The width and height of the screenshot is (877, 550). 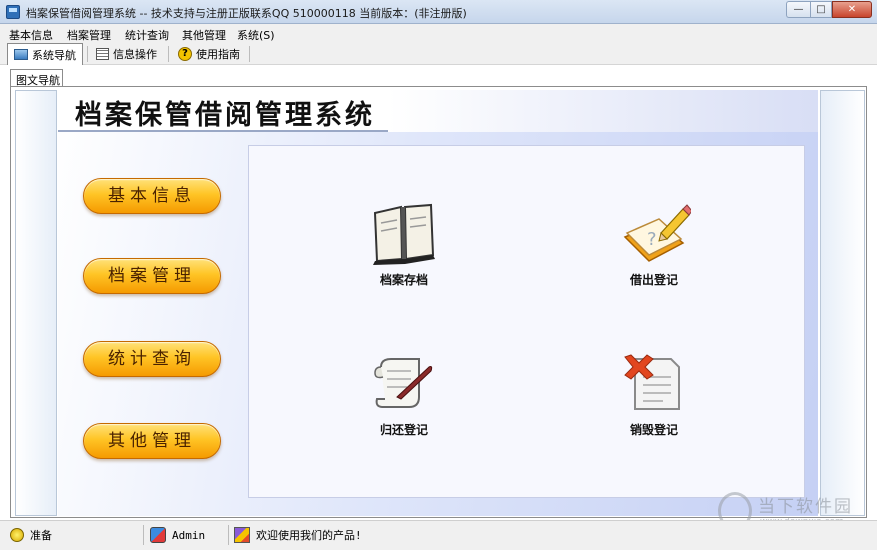 I want to click on menu-bar: 基本信息 档案管理 统计查询 其他管理 系统(S), so click(x=438, y=33).